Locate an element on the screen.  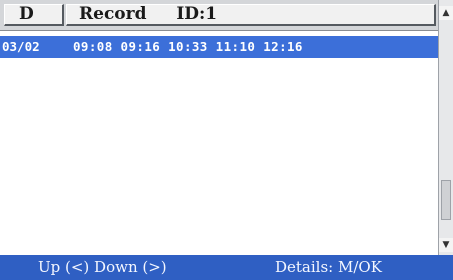
table-header: D Record ID:1 is located at coordinates (219, 15).